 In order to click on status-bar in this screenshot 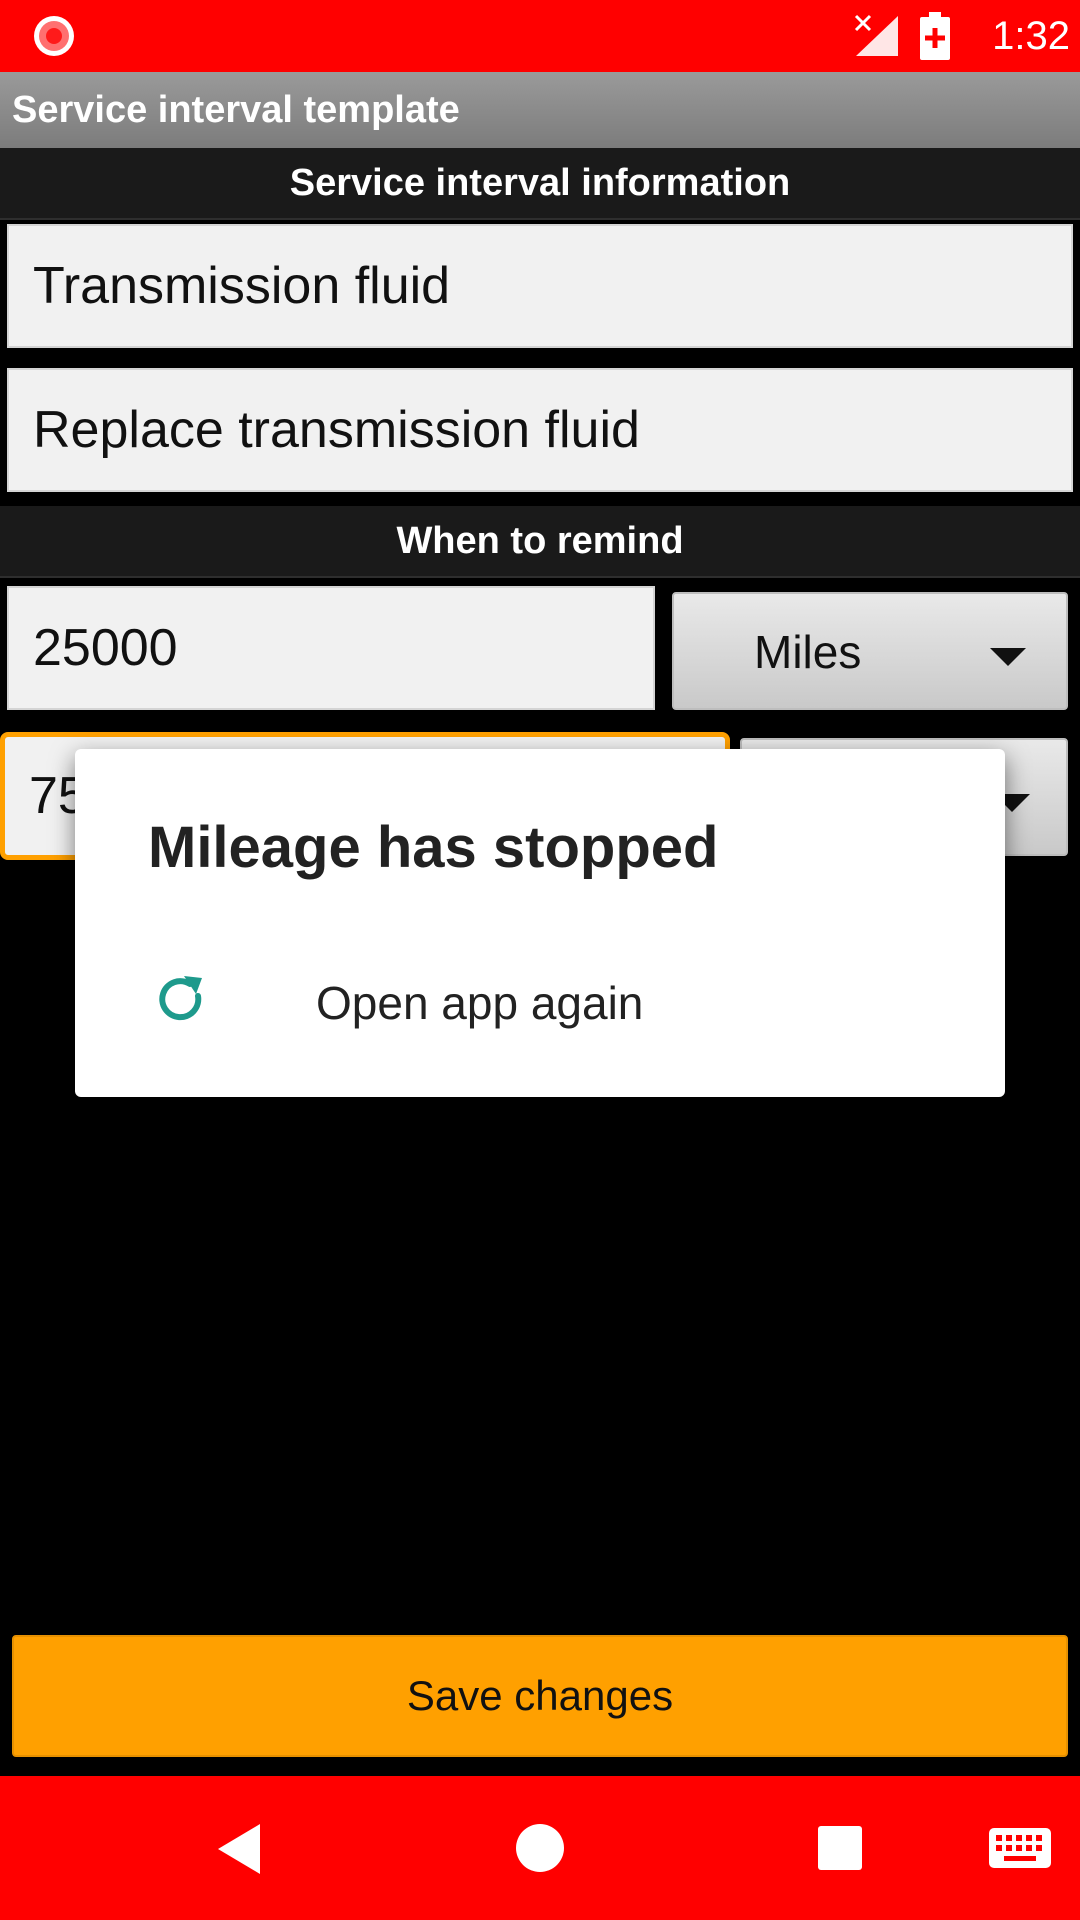, I will do `click(540, 36)`.